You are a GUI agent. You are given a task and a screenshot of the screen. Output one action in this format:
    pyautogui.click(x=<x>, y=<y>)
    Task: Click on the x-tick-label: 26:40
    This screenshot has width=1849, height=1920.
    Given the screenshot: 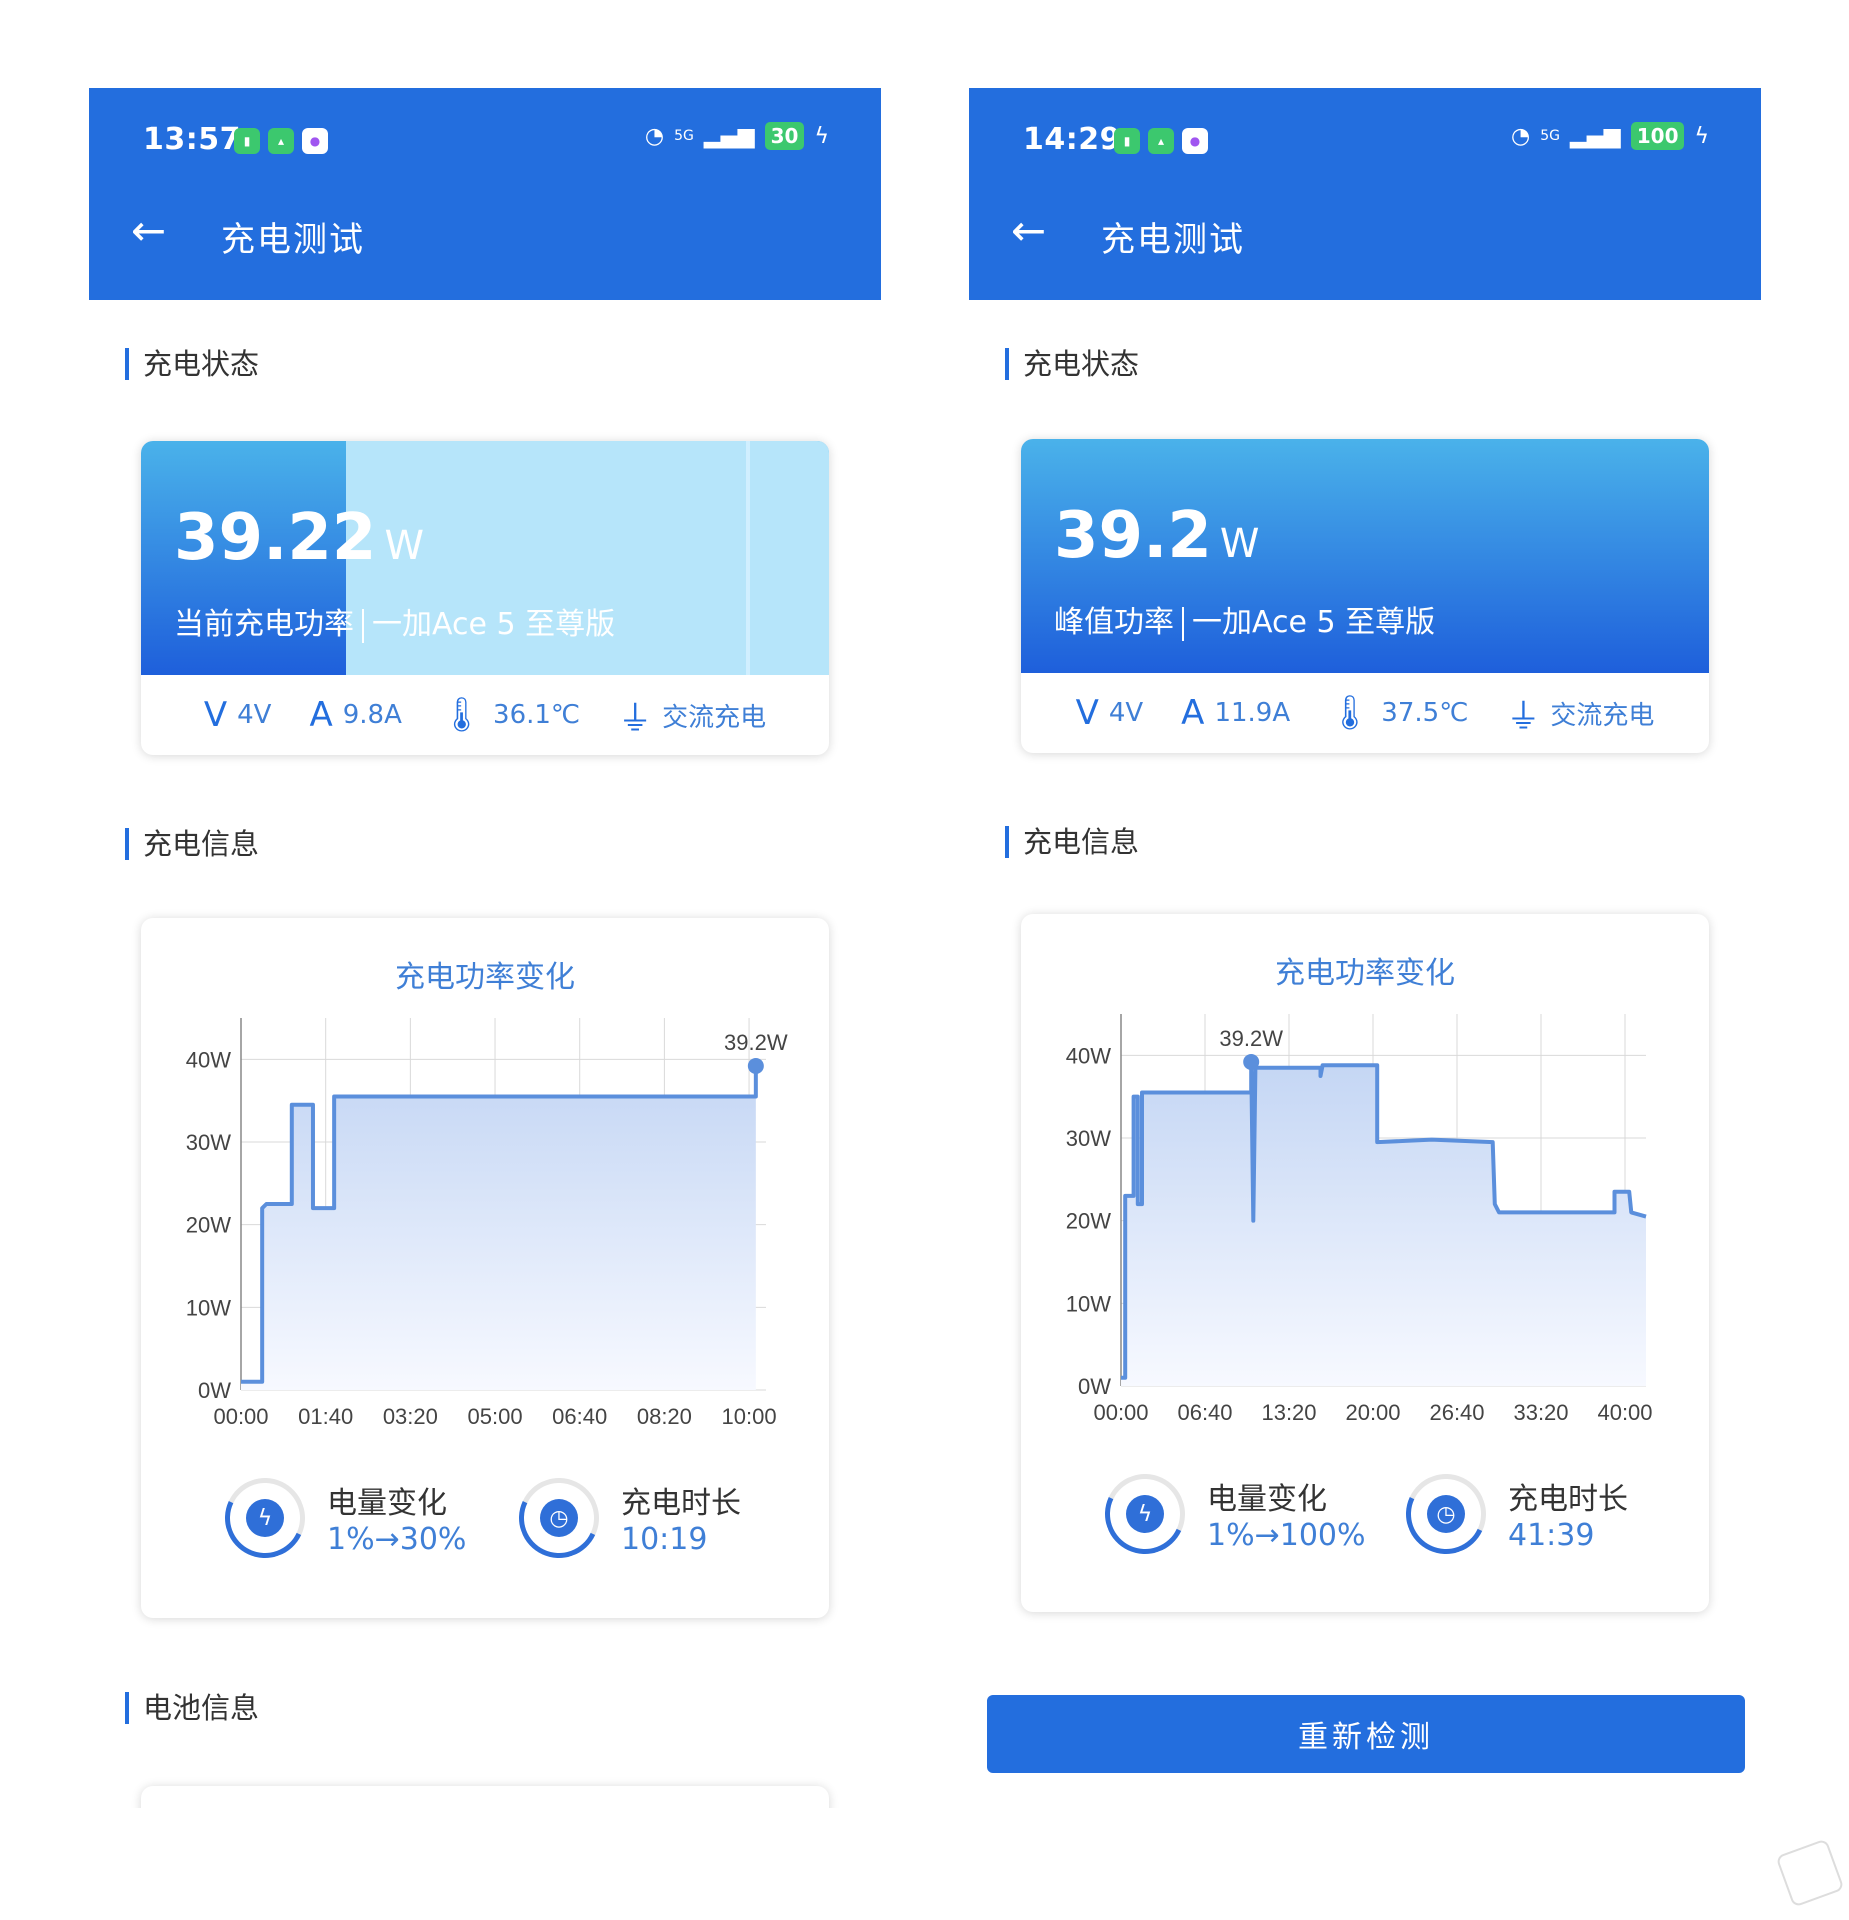 What is the action you would take?
    pyautogui.click(x=1456, y=1412)
    